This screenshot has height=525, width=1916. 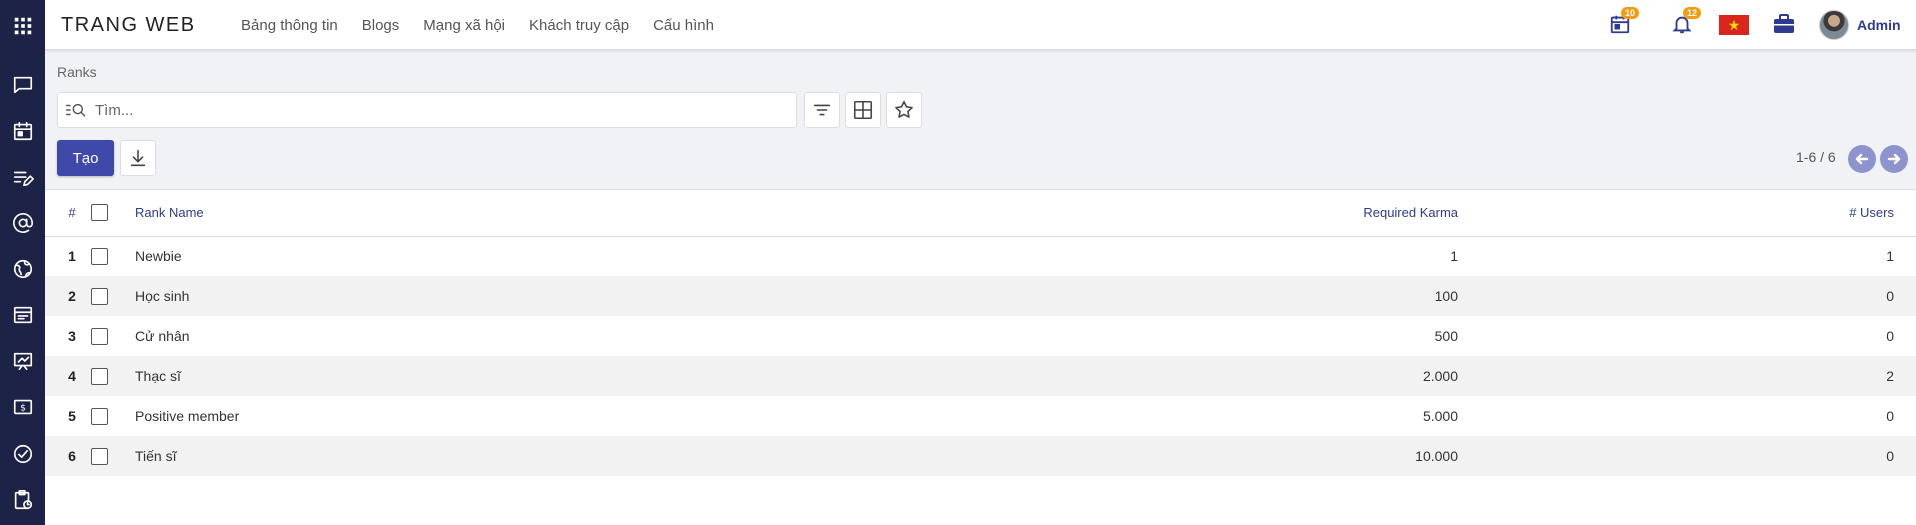 What do you see at coordinates (22, 177) in the screenshot?
I see `notes-icon` at bounding box center [22, 177].